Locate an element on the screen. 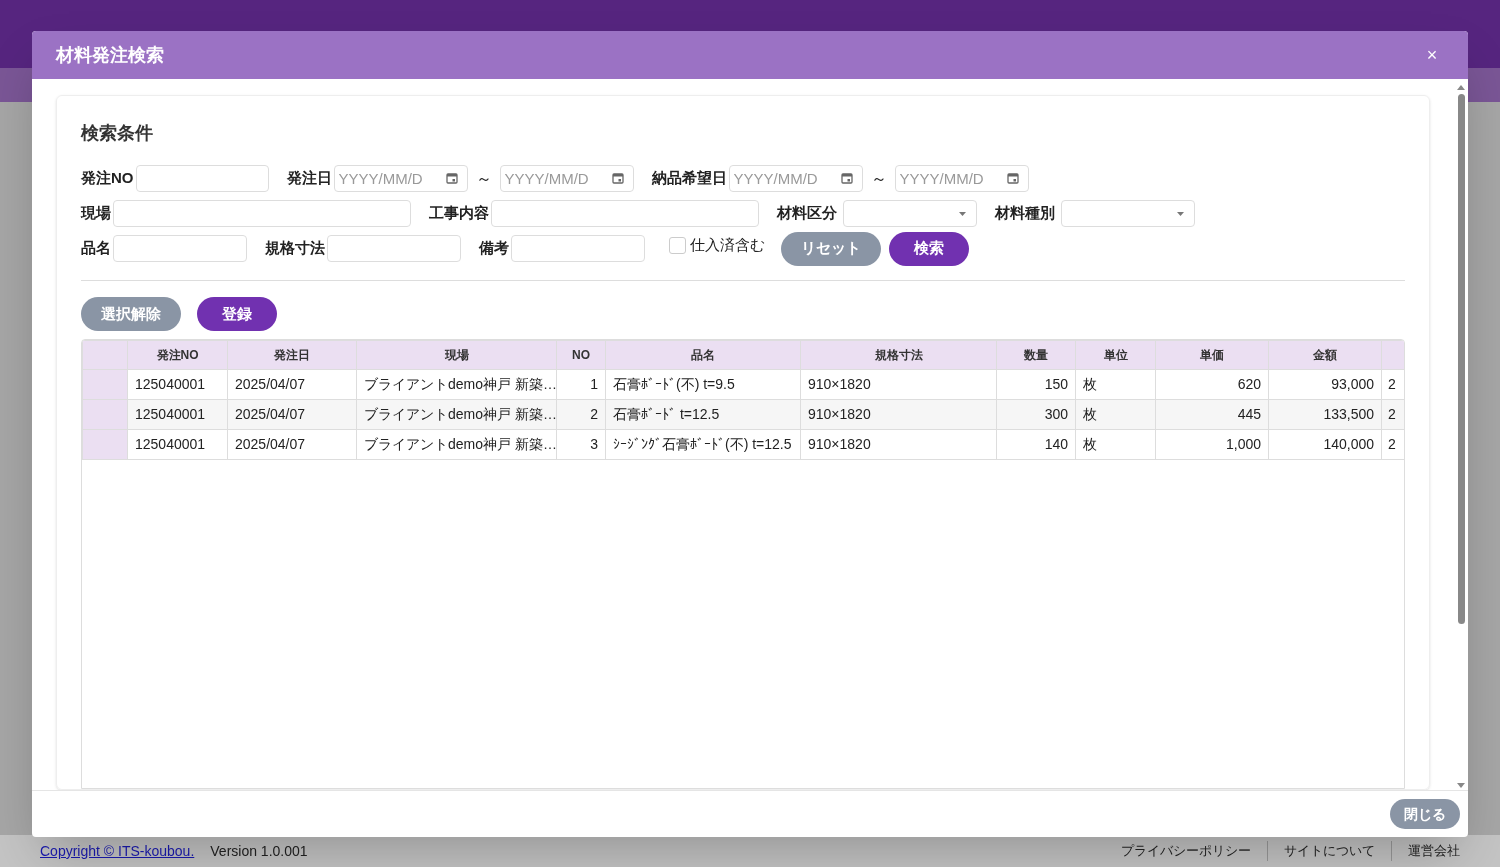  field-label: 材料種別 is located at coordinates (1025, 213).